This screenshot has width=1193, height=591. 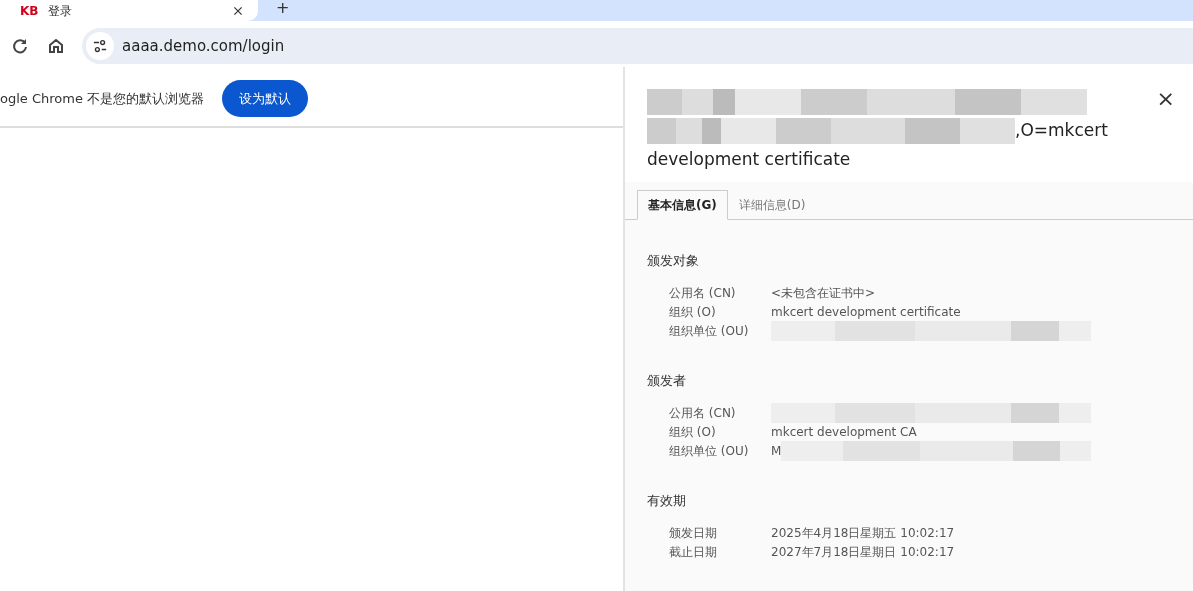 What do you see at coordinates (863, 533) in the screenshot?
I see `field-value: 2025年4月18日星期五 10:02:17` at bounding box center [863, 533].